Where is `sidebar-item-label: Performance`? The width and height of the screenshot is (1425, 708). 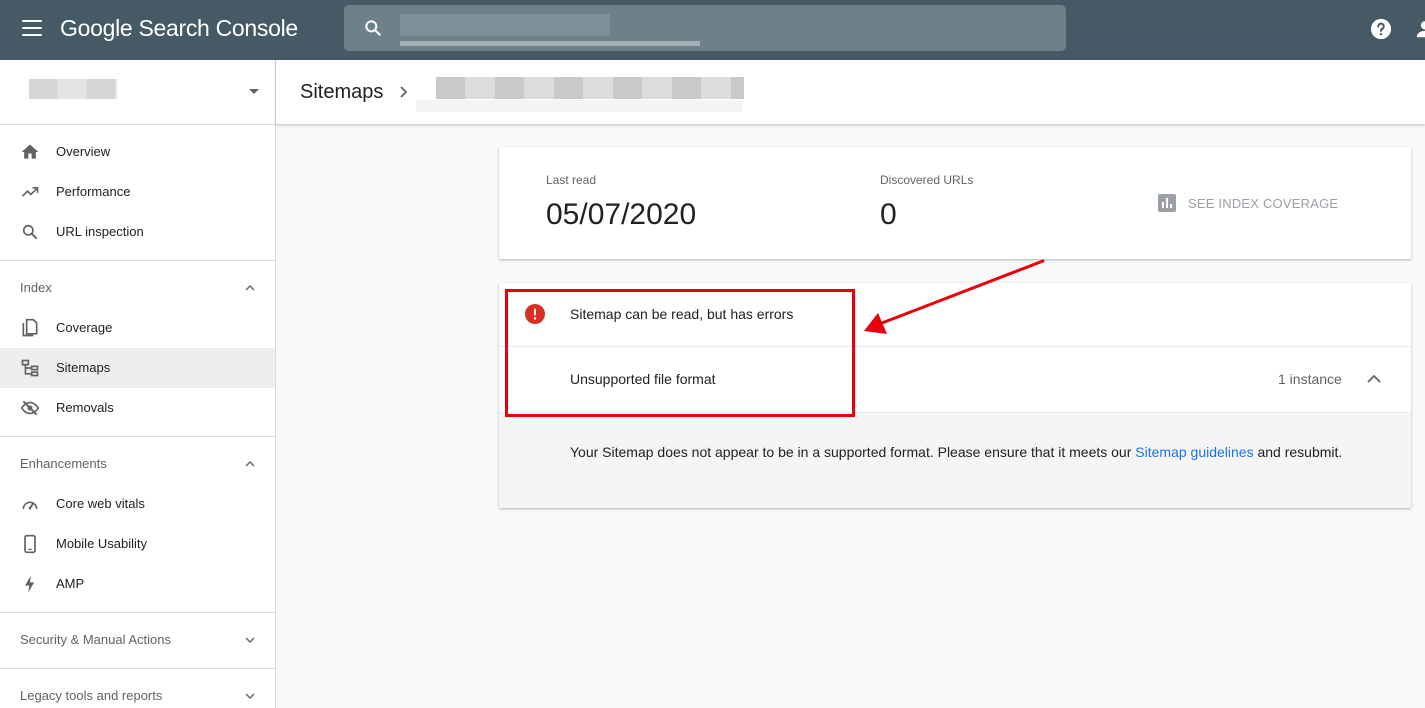 sidebar-item-label: Performance is located at coordinates (93, 191).